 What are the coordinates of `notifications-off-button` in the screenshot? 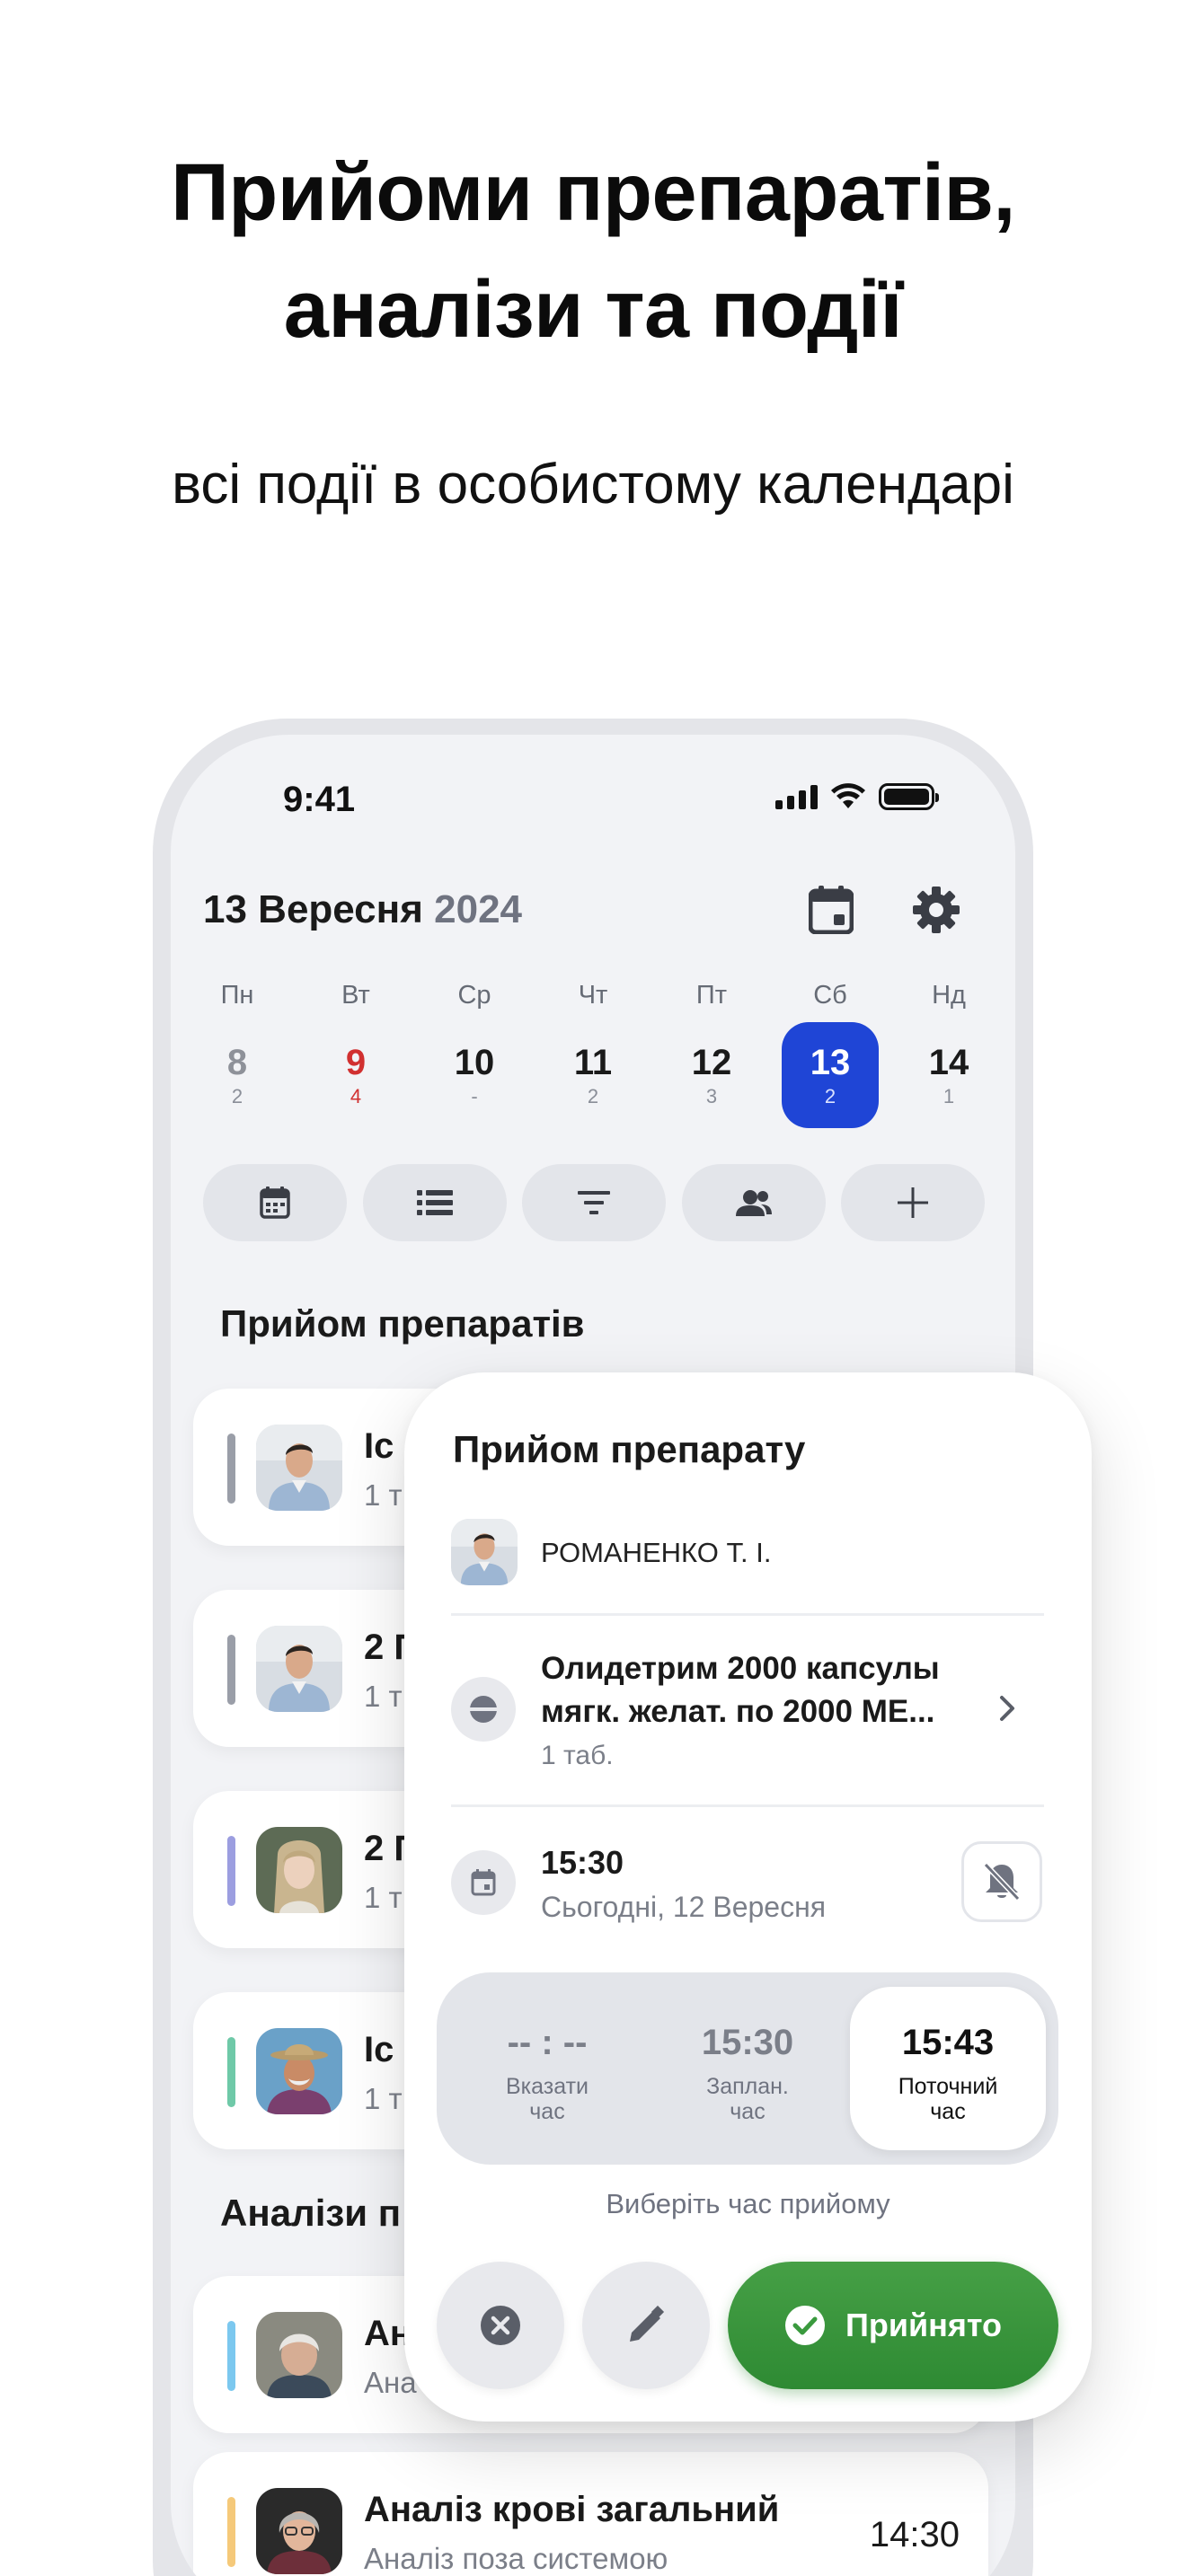 It's located at (1001, 1881).